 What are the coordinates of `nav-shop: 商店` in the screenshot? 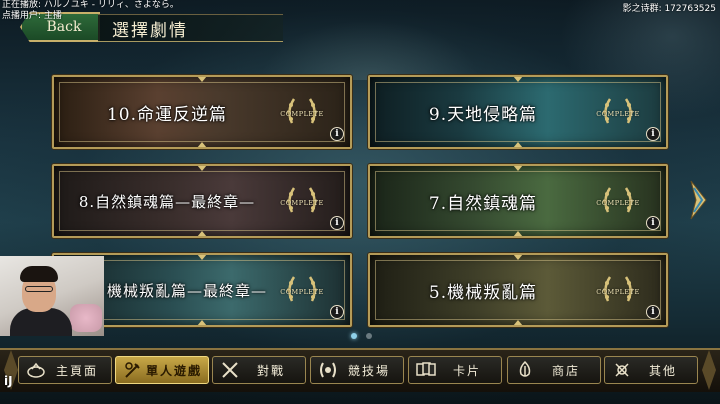 It's located at (554, 370).